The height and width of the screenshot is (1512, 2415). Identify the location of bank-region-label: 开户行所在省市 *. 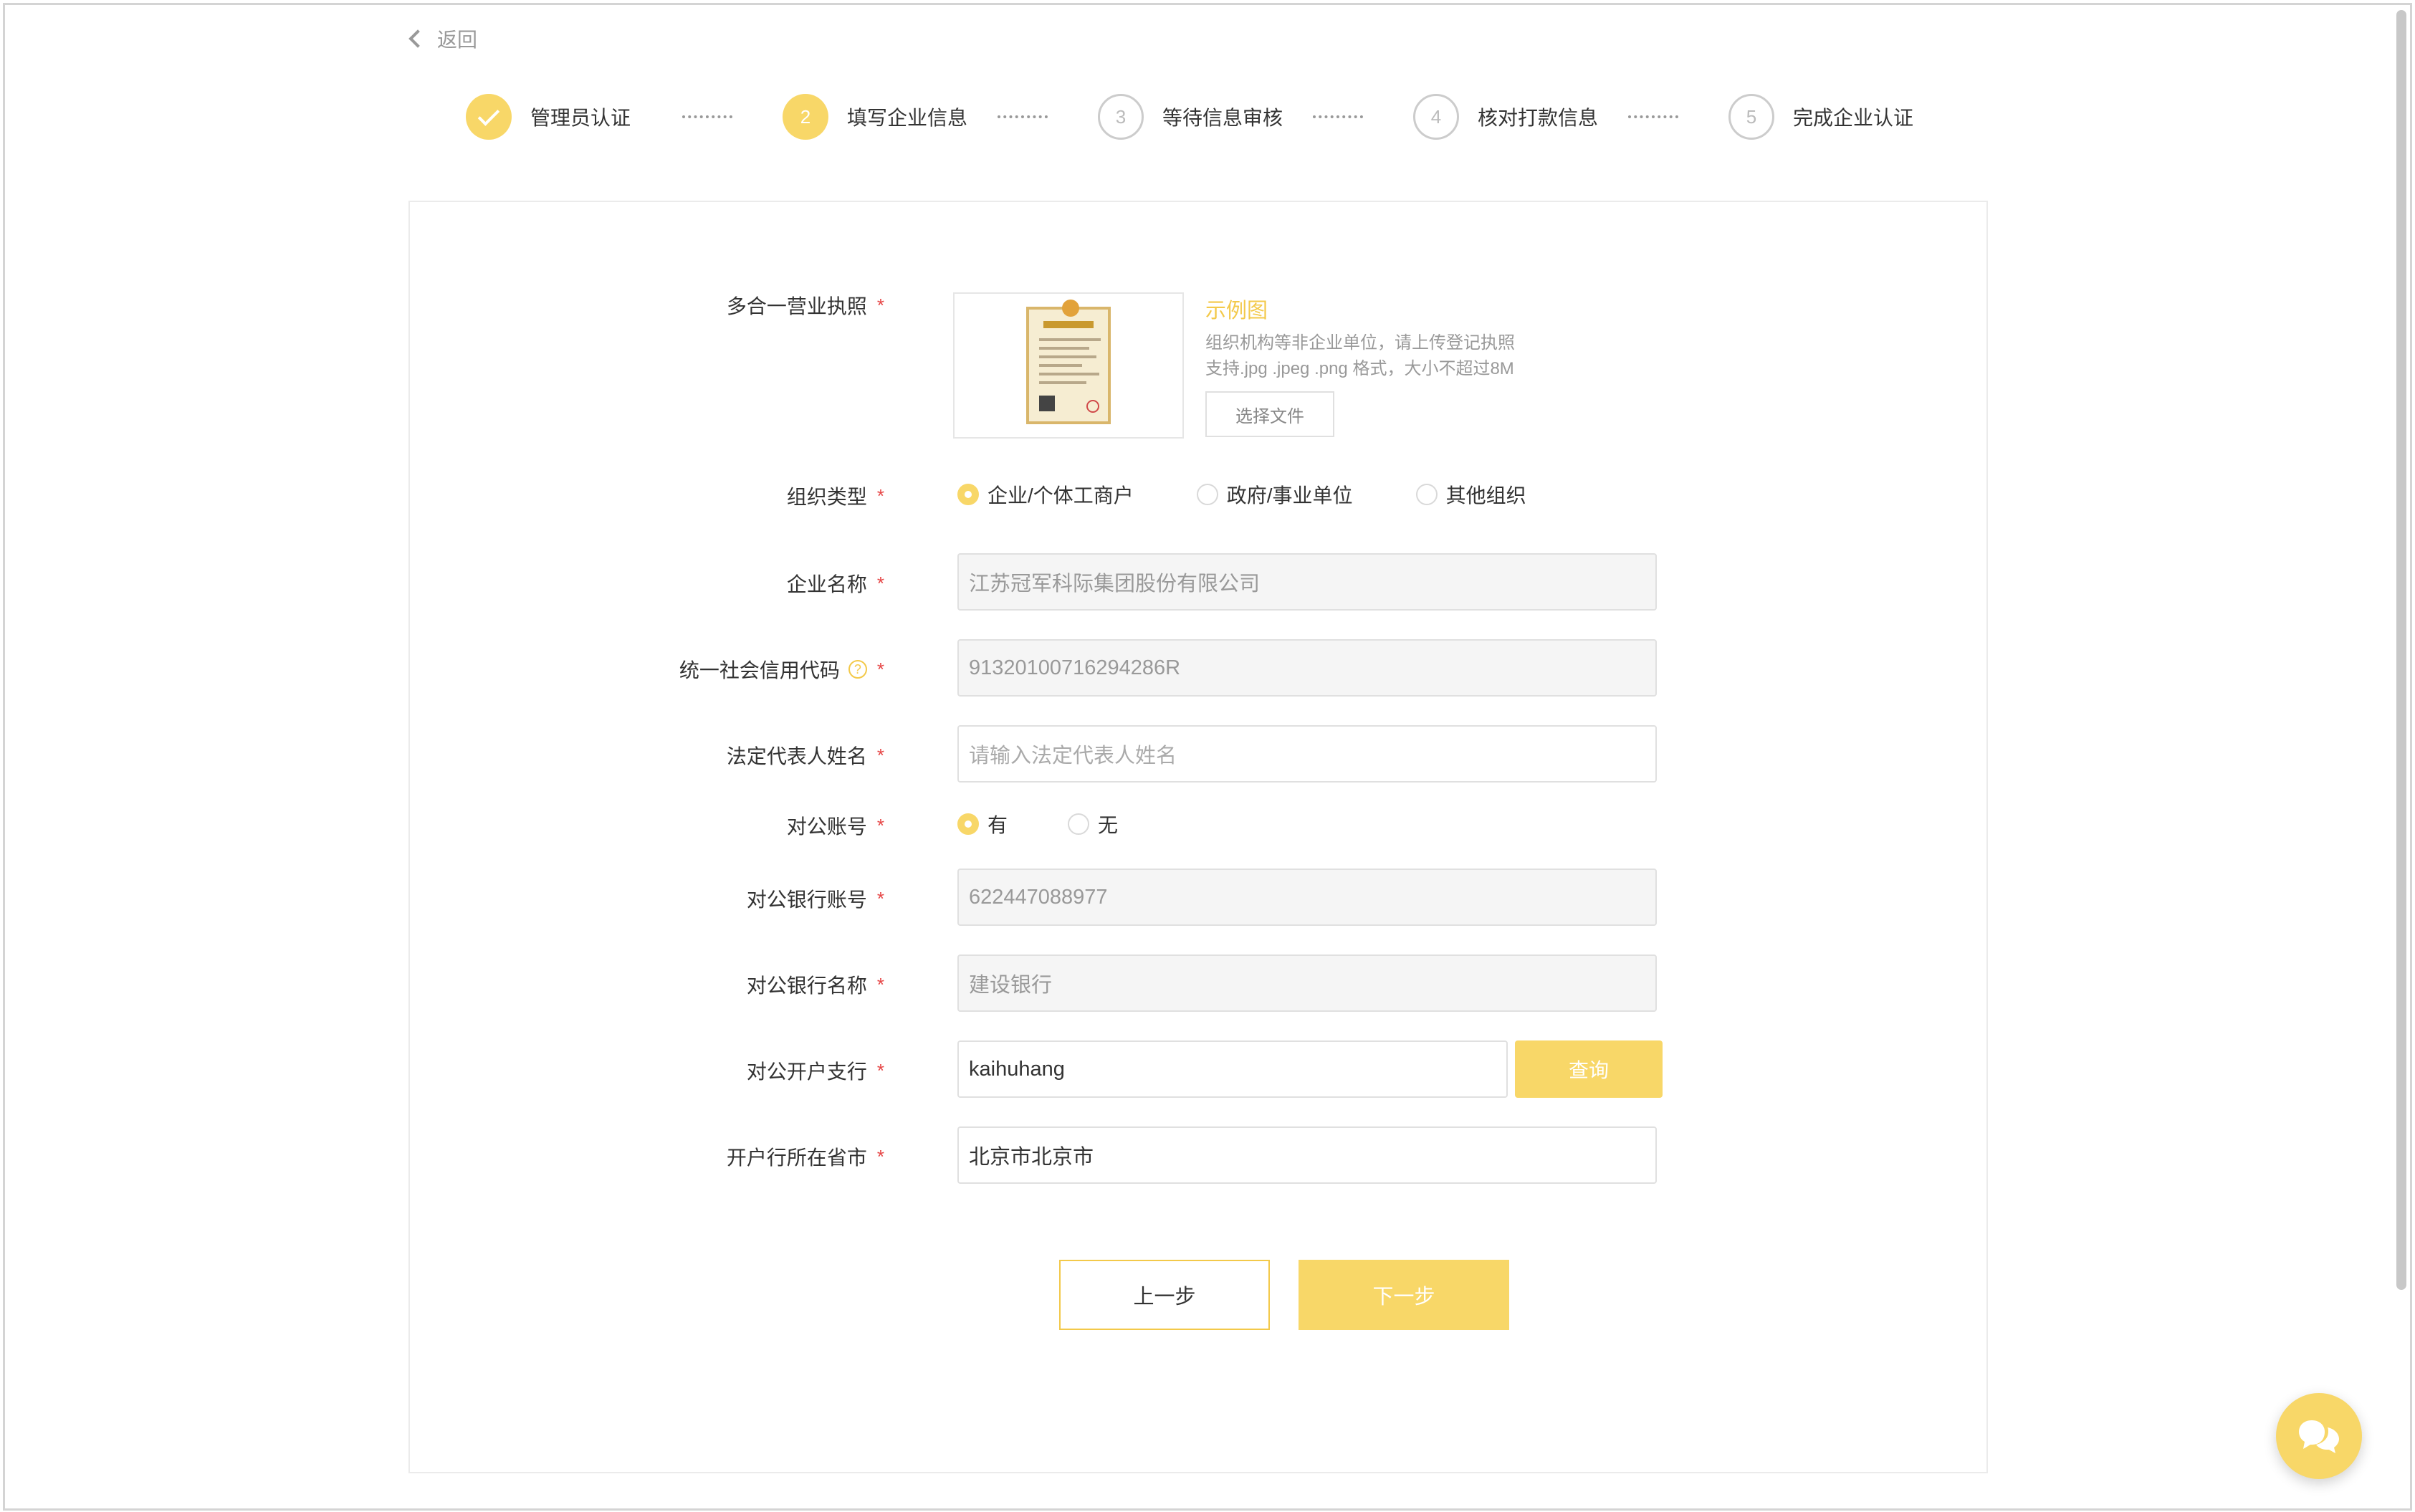
(805, 1157).